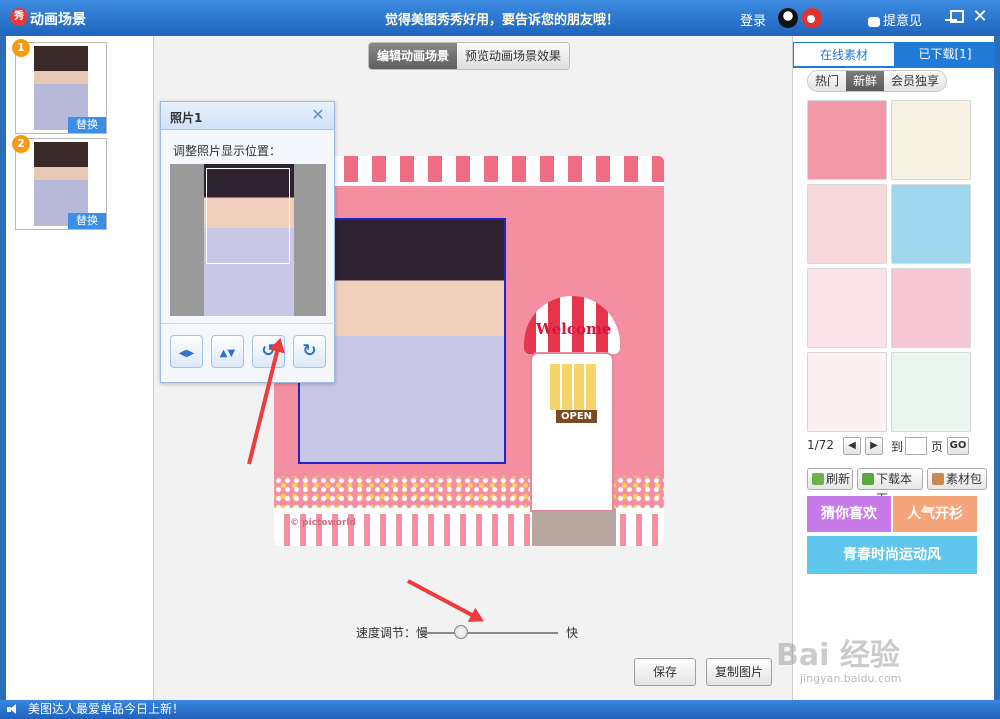 Image resolution: width=1000 pixels, height=719 pixels. What do you see at coordinates (753, 19) in the screenshot?
I see `login-link: 登录` at bounding box center [753, 19].